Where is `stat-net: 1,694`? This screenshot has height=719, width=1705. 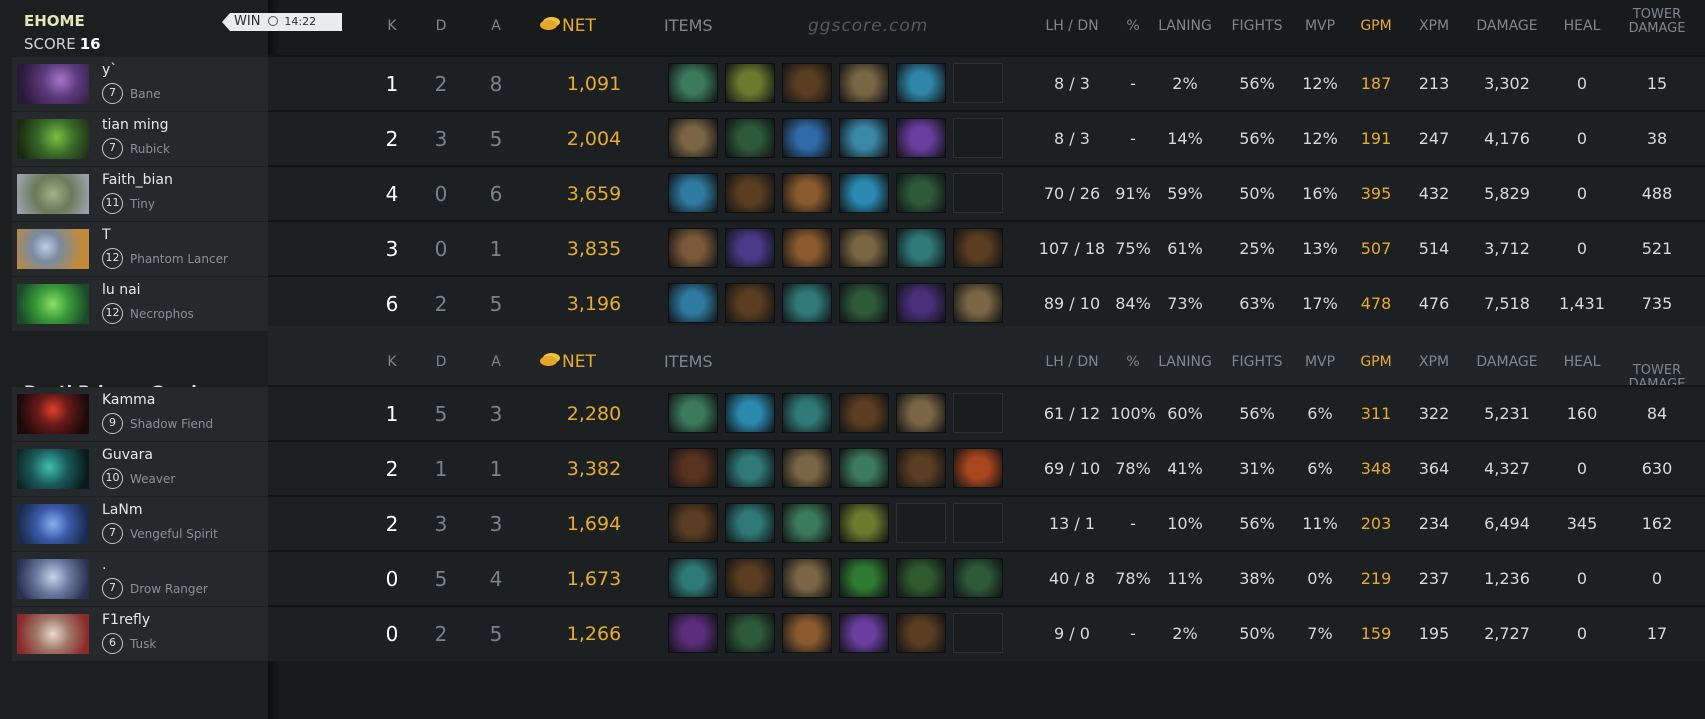
stat-net: 1,694 is located at coordinates (594, 524).